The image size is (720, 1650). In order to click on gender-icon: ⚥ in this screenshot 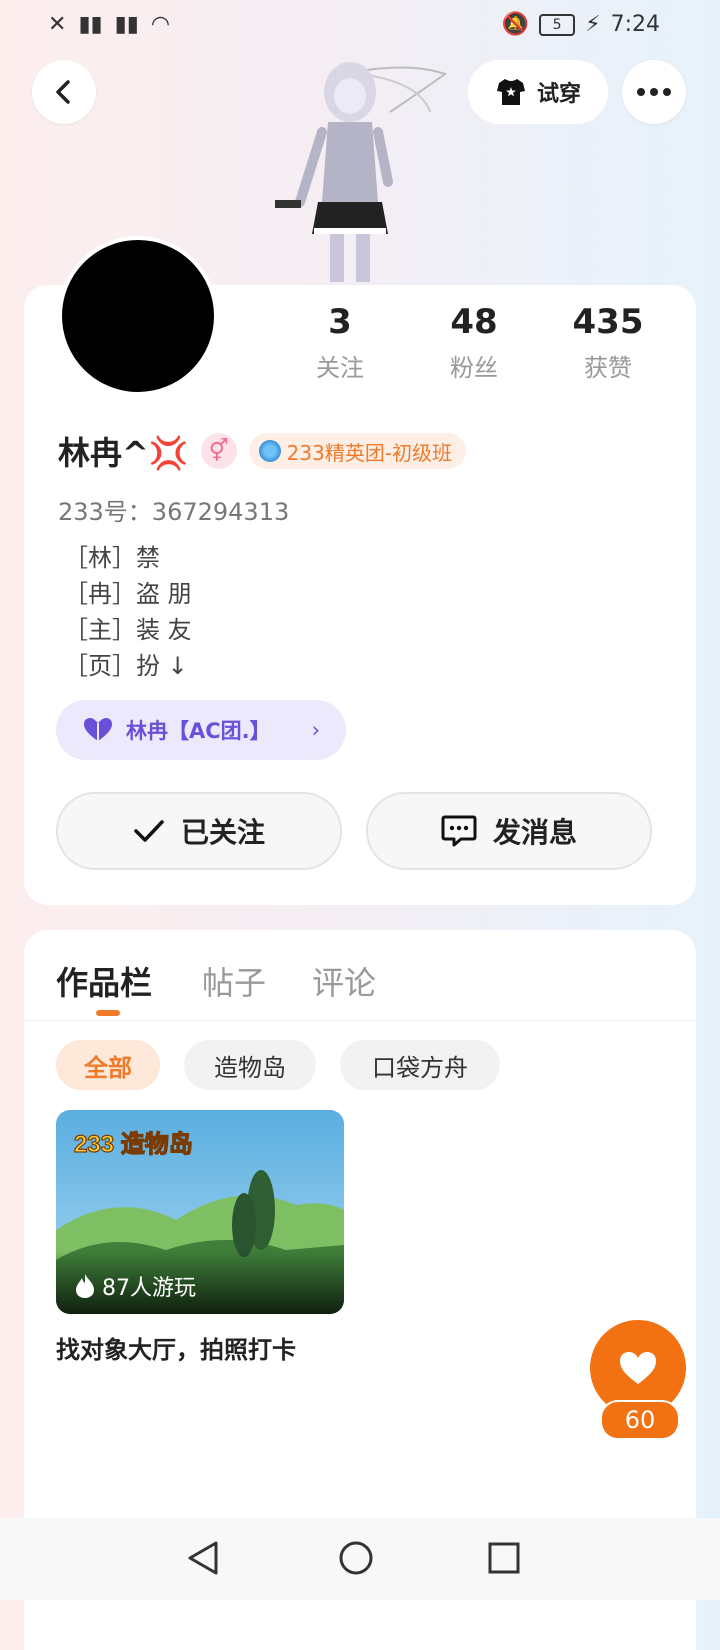, I will do `click(218, 451)`.